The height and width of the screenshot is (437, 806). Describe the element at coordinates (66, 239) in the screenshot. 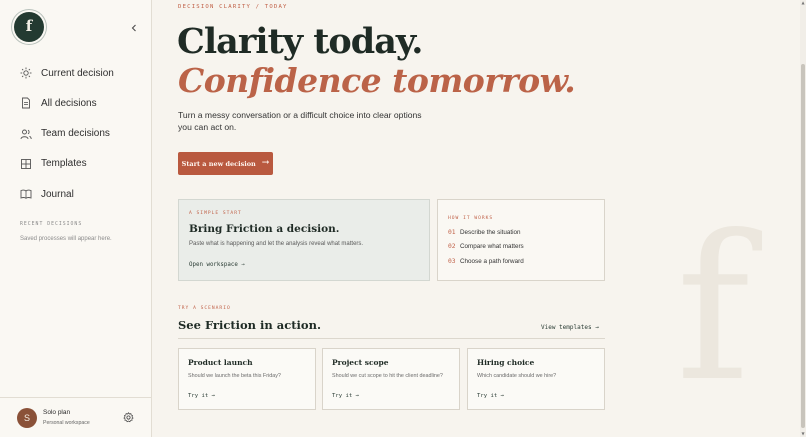

I see `recent-decisions-empty: Saved processes will appear here.` at that location.